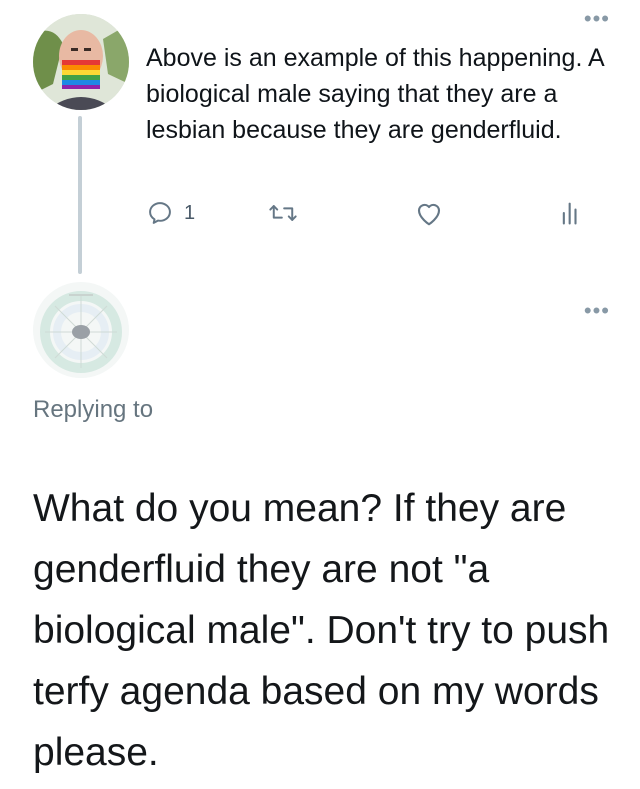  I want to click on avatar-photo, so click(81, 62).